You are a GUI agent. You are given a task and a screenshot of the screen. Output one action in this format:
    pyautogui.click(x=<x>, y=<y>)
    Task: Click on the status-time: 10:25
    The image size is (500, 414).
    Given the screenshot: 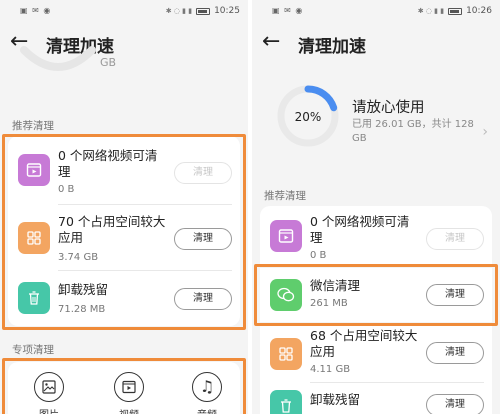 What is the action you would take?
    pyautogui.click(x=227, y=11)
    